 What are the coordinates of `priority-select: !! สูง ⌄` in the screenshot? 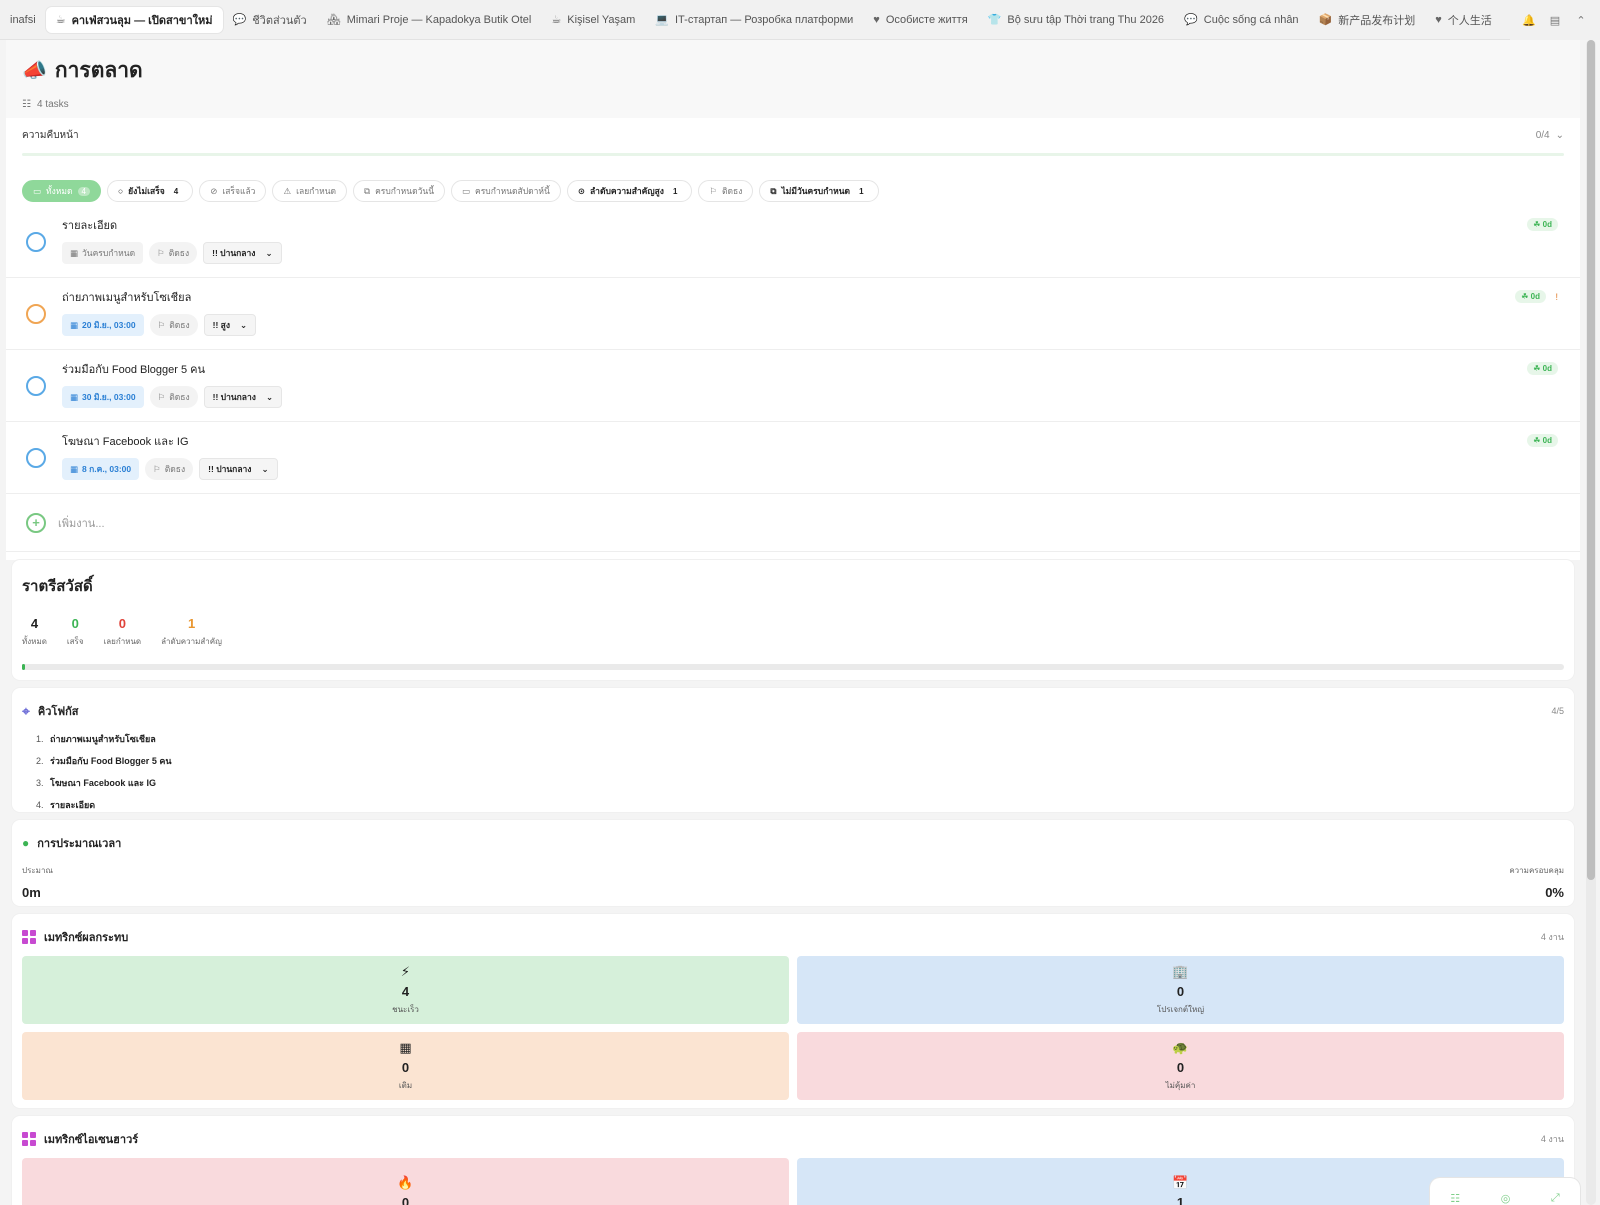 It's located at (230, 325).